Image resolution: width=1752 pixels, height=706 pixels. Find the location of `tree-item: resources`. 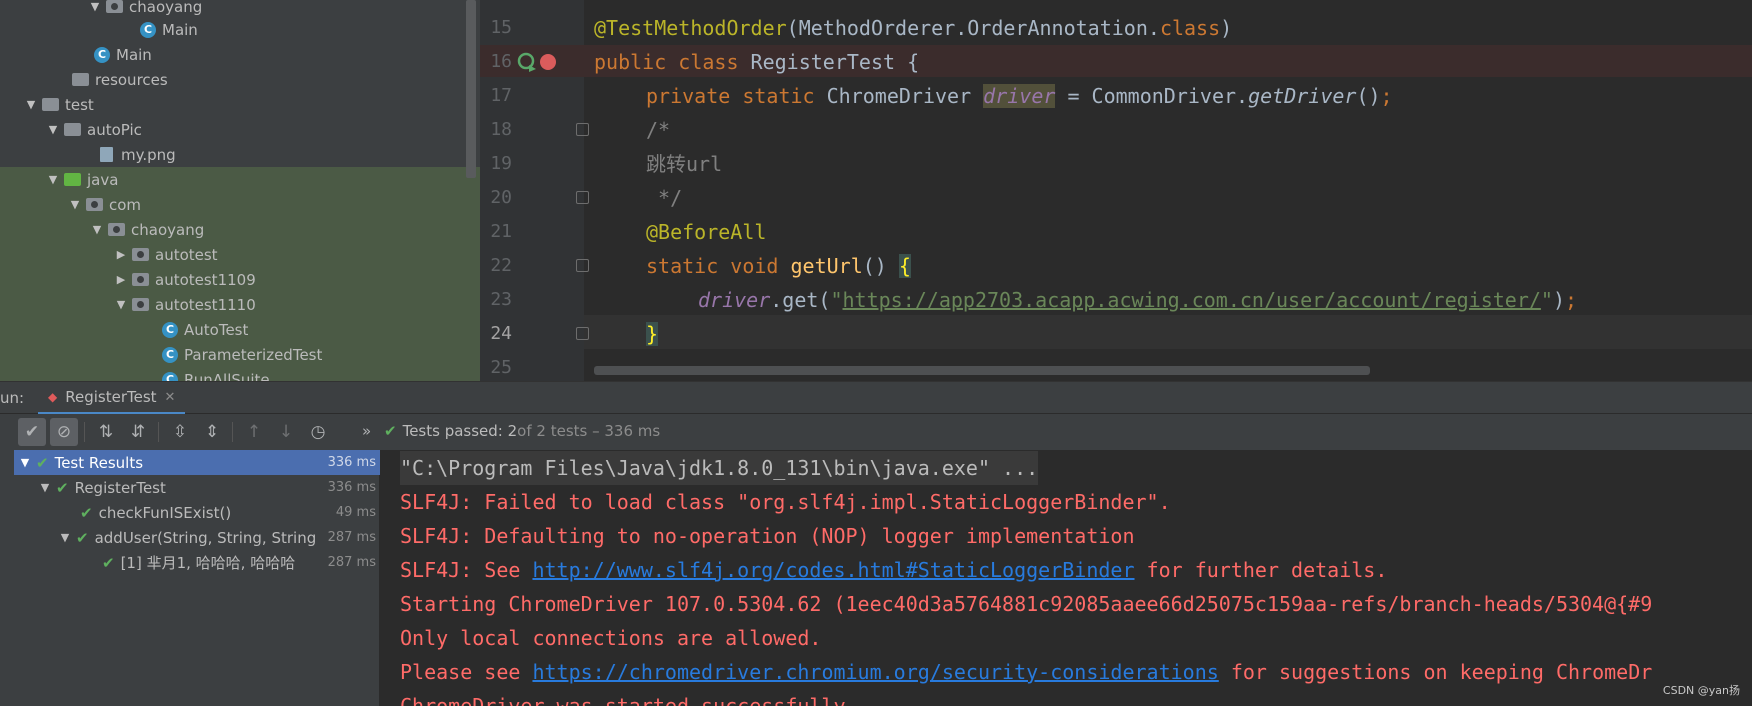

tree-item: resources is located at coordinates (118, 79).